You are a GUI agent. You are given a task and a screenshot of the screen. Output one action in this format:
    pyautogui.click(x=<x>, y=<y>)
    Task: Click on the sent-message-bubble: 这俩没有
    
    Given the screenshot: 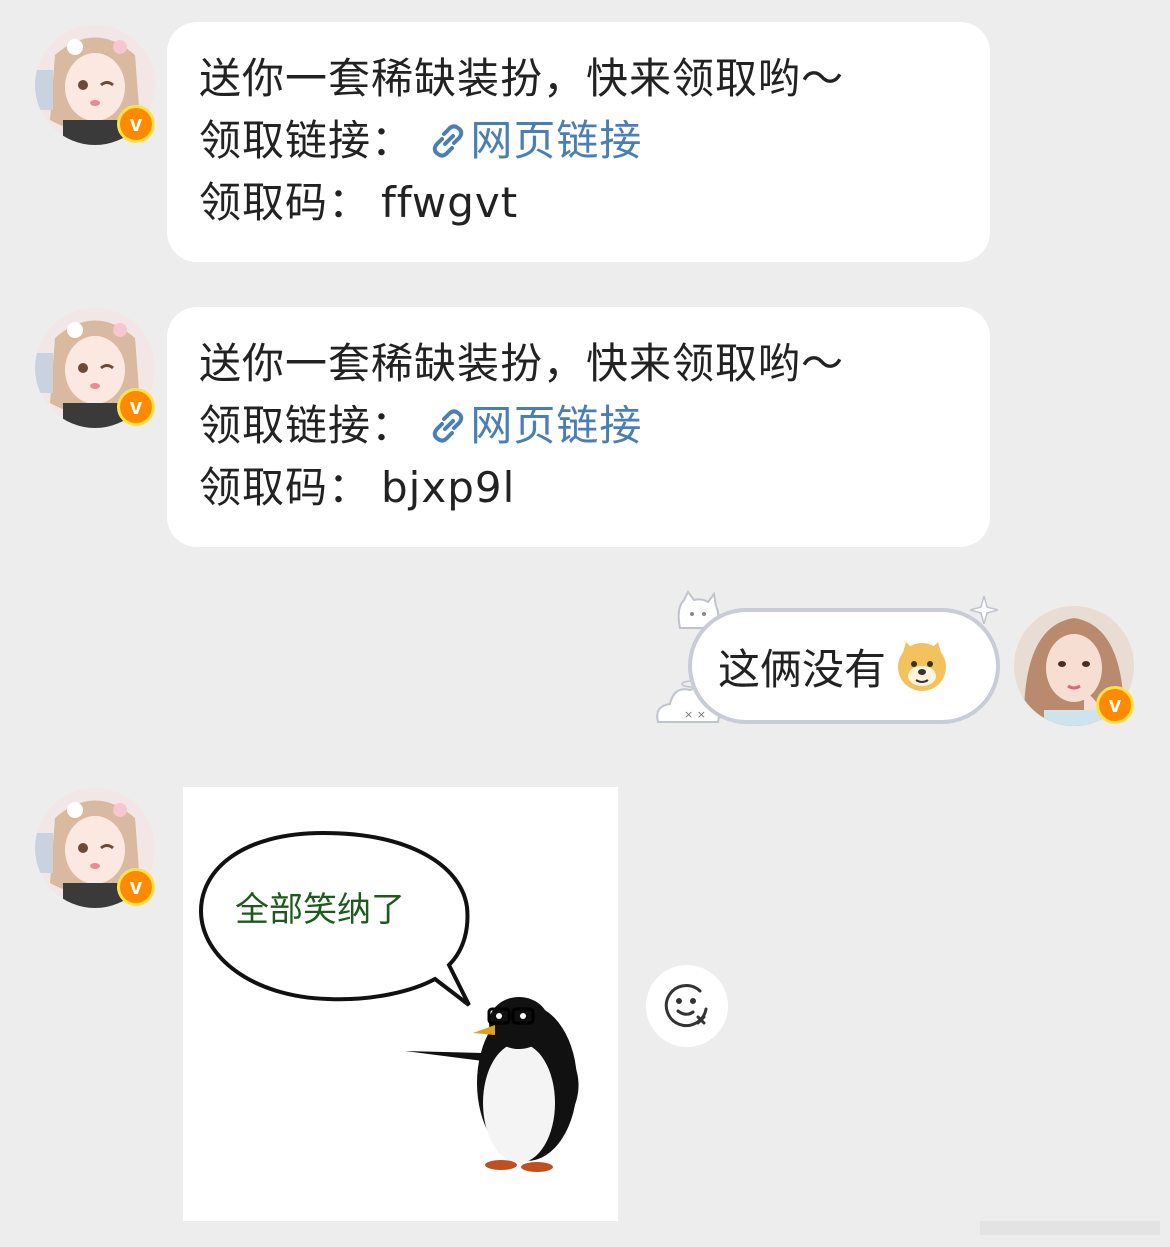 What is the action you would take?
    pyautogui.click(x=844, y=666)
    